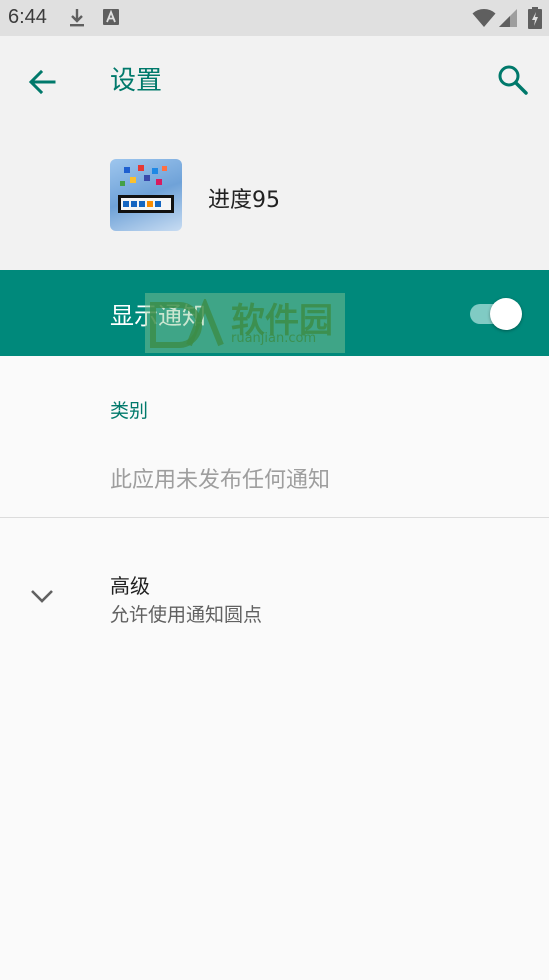 The width and height of the screenshot is (549, 980). What do you see at coordinates (136, 81) in the screenshot?
I see `page-title: 设置` at bounding box center [136, 81].